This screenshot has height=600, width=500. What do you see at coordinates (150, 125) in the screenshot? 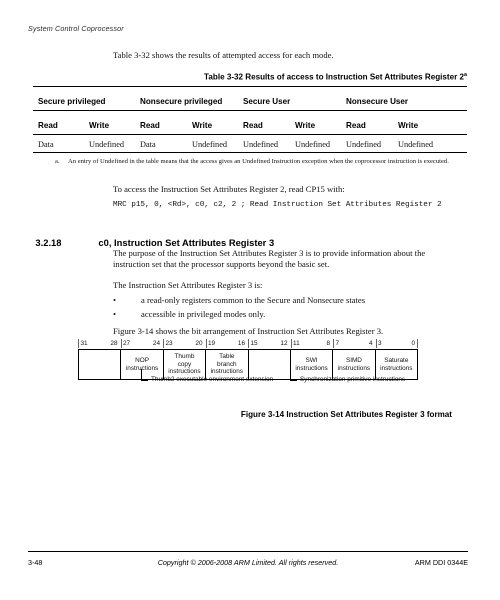
I see `table-subheader-read-2: Read` at bounding box center [150, 125].